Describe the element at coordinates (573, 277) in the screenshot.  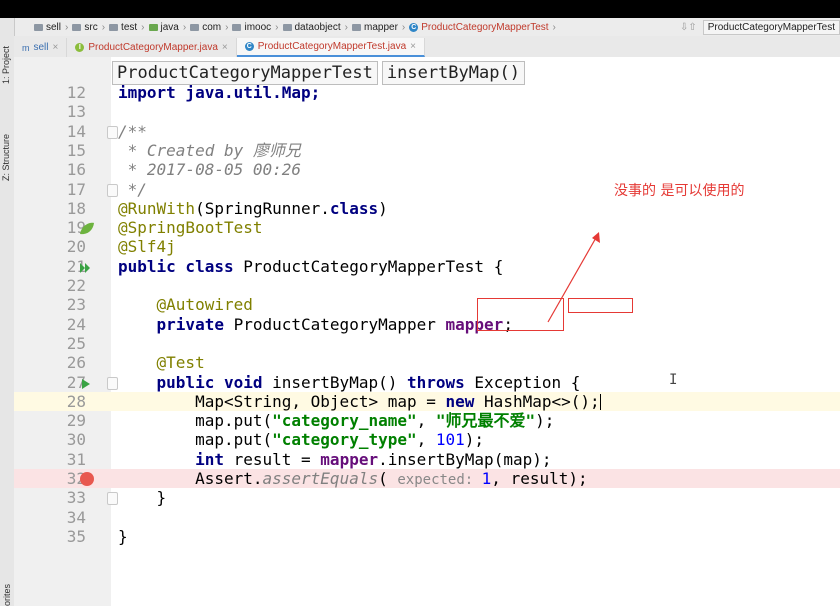
I see `annotation-arrow` at that location.